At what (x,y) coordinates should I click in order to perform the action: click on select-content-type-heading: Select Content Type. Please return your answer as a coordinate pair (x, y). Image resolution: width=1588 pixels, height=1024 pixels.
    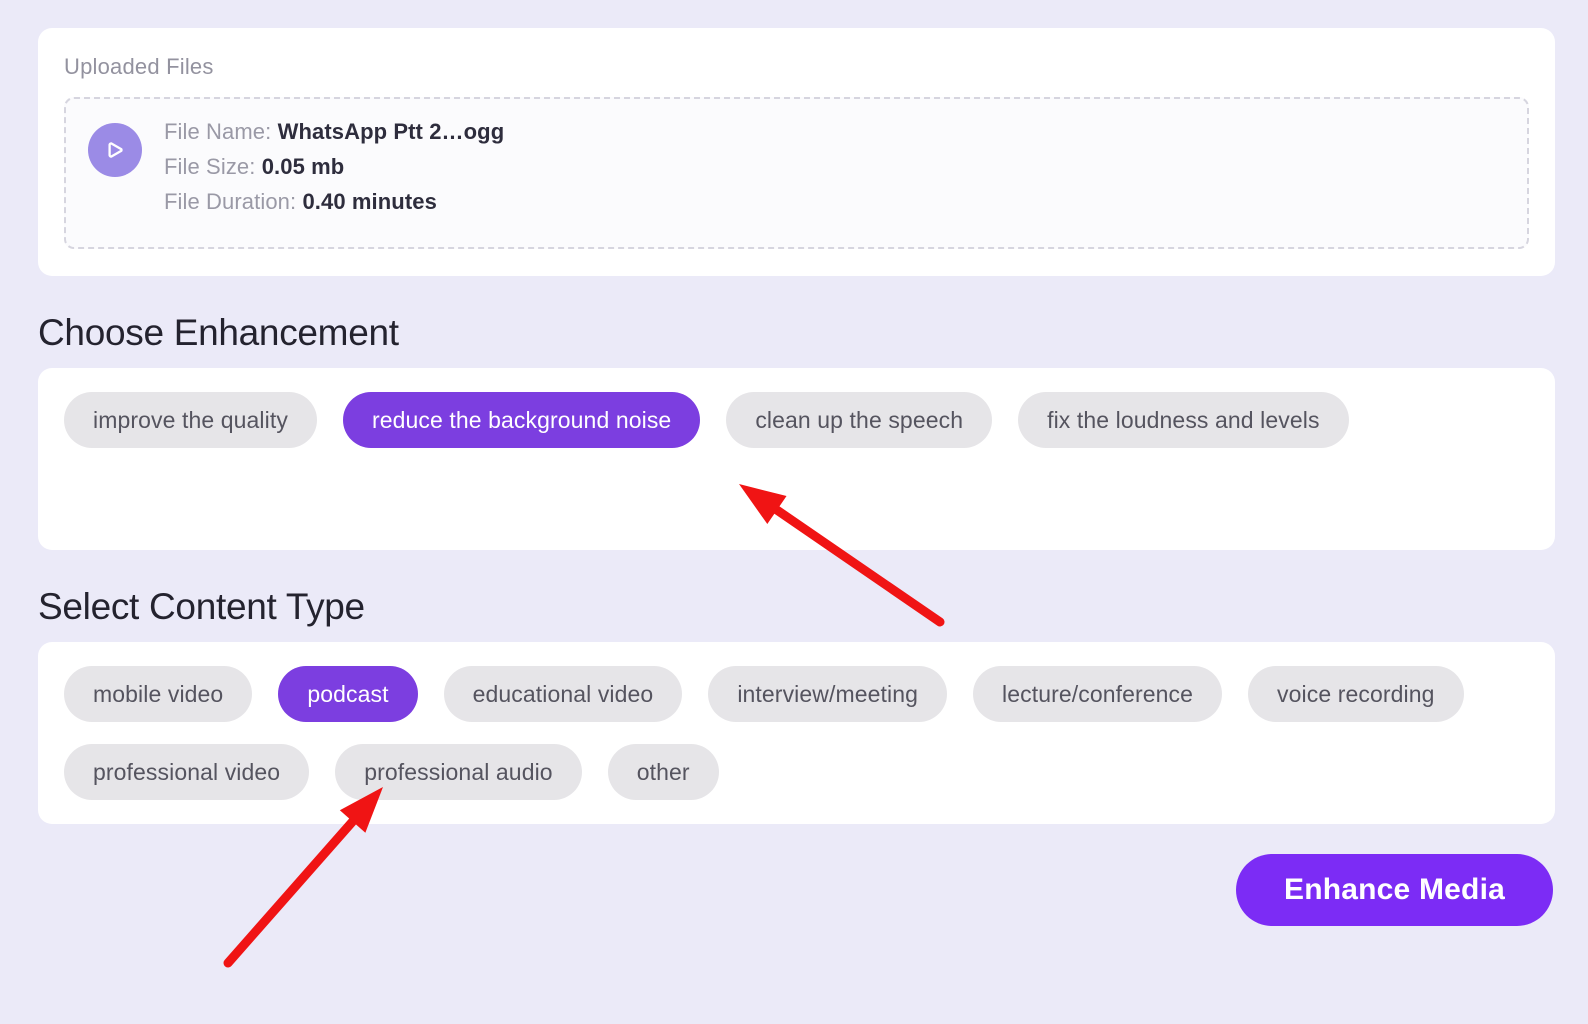
    Looking at the image, I should click on (201, 606).